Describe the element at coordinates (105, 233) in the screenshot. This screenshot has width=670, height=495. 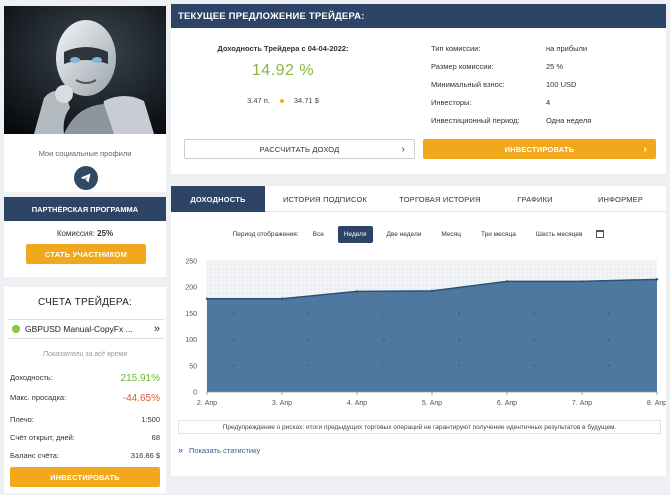
I see `partner-commission-value: 25%` at that location.